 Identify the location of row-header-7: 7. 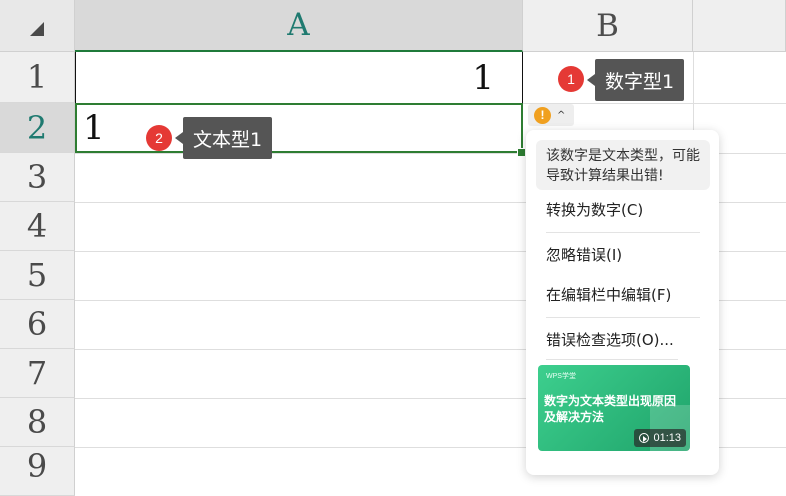
(37, 373).